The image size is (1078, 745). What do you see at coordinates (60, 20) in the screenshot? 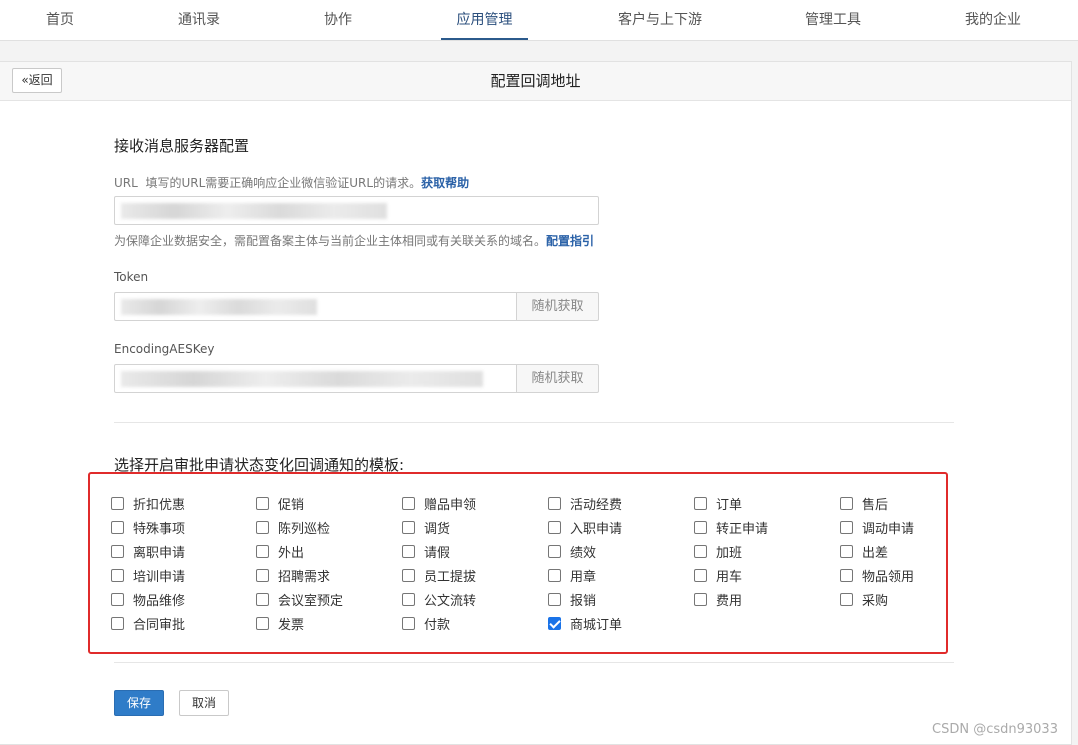
I see `nav-item-home: 首页` at bounding box center [60, 20].